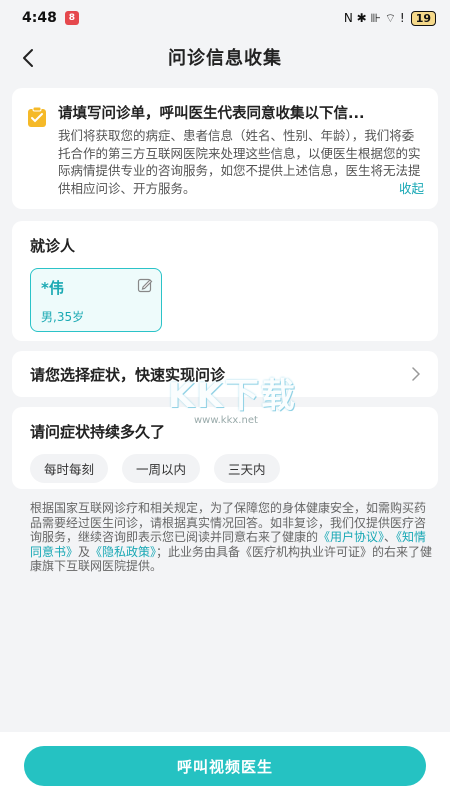 This screenshot has height=800, width=450. What do you see at coordinates (416, 374) in the screenshot?
I see `chevron-right-icon` at bounding box center [416, 374].